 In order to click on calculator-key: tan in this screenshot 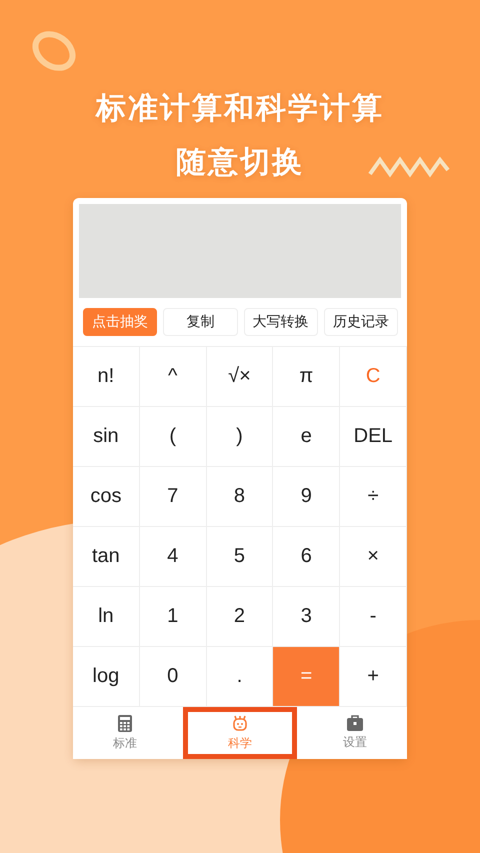, I will do `click(106, 557)`.